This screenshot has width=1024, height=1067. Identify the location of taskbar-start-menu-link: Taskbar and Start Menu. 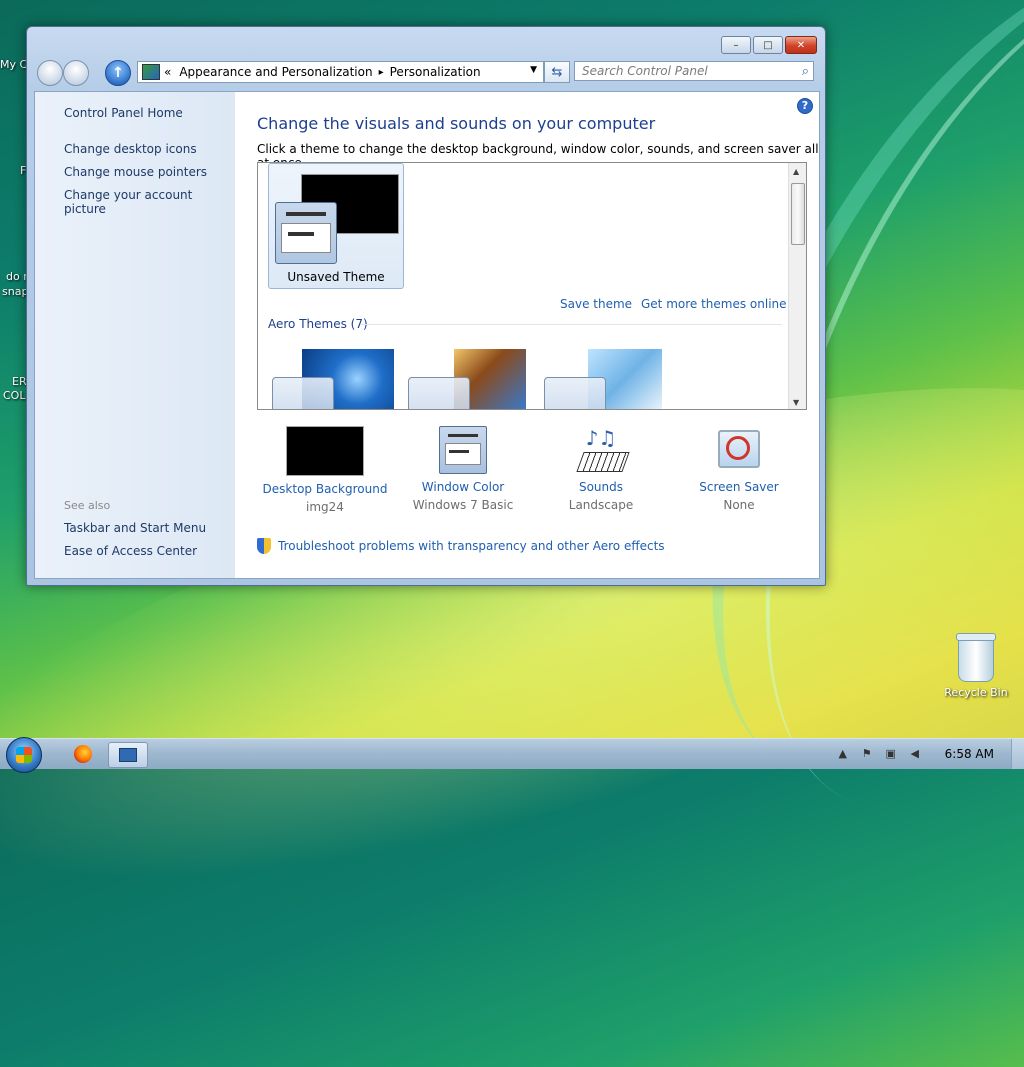
(135, 528).